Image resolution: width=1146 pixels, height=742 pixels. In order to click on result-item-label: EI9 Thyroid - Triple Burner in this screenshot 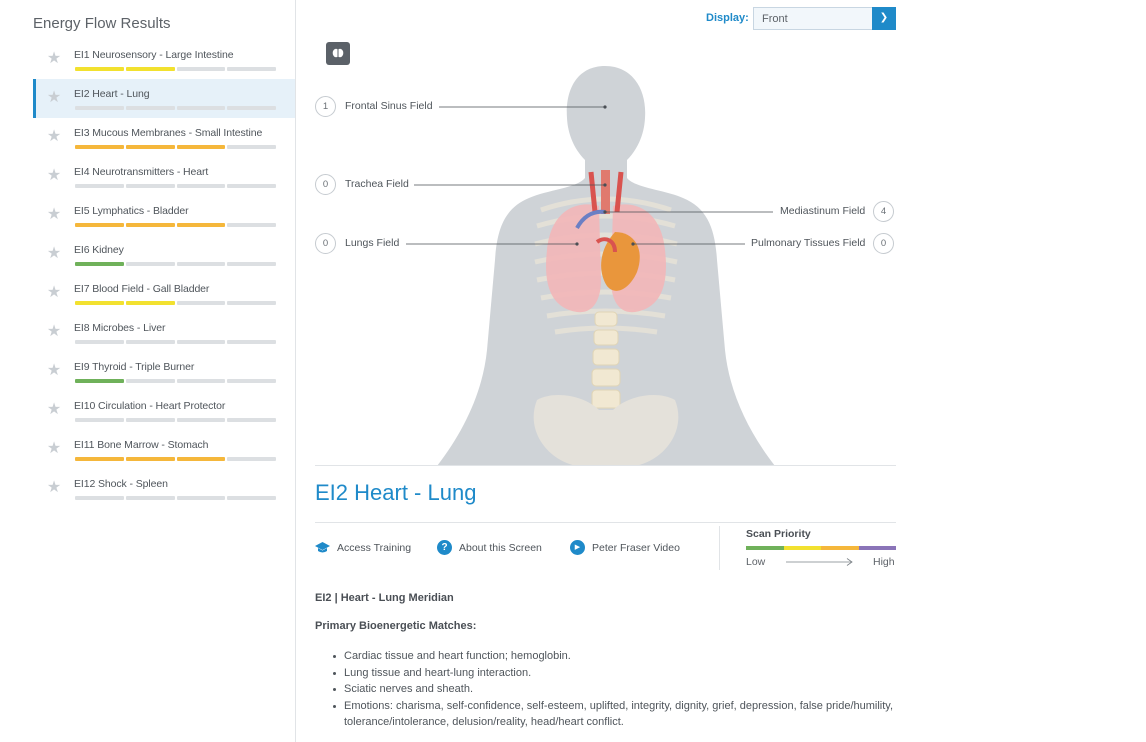, I will do `click(134, 367)`.